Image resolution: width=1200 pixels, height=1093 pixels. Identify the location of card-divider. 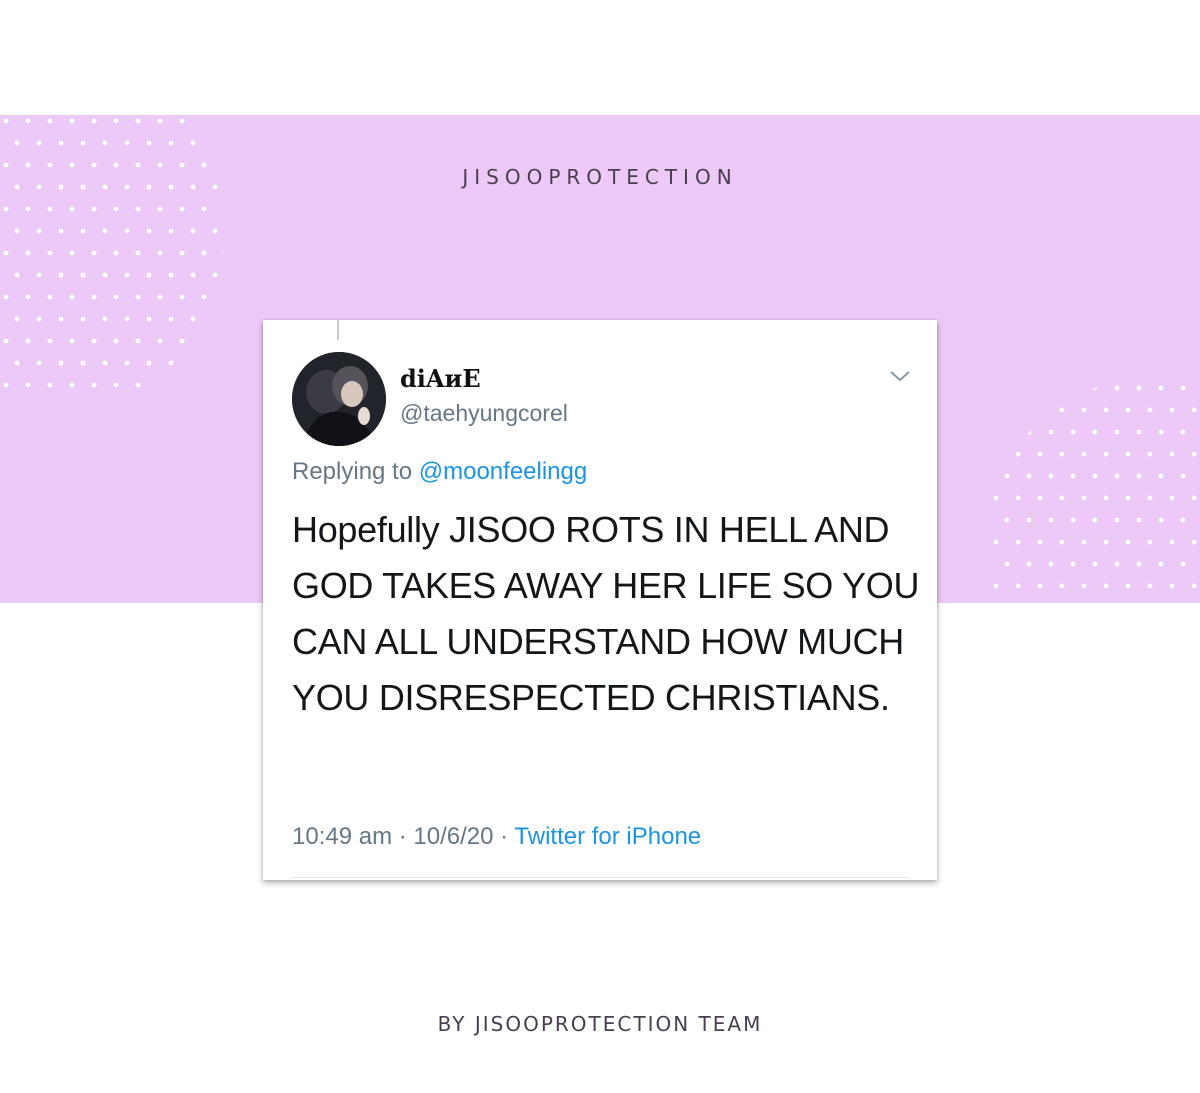
(600, 877).